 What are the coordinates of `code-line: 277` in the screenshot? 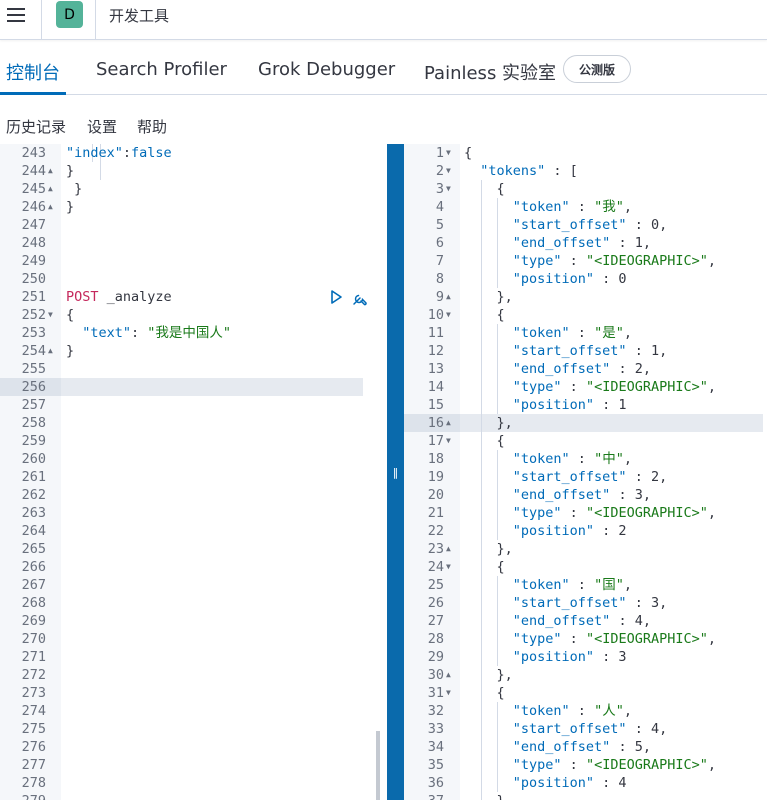 It's located at (193, 765).